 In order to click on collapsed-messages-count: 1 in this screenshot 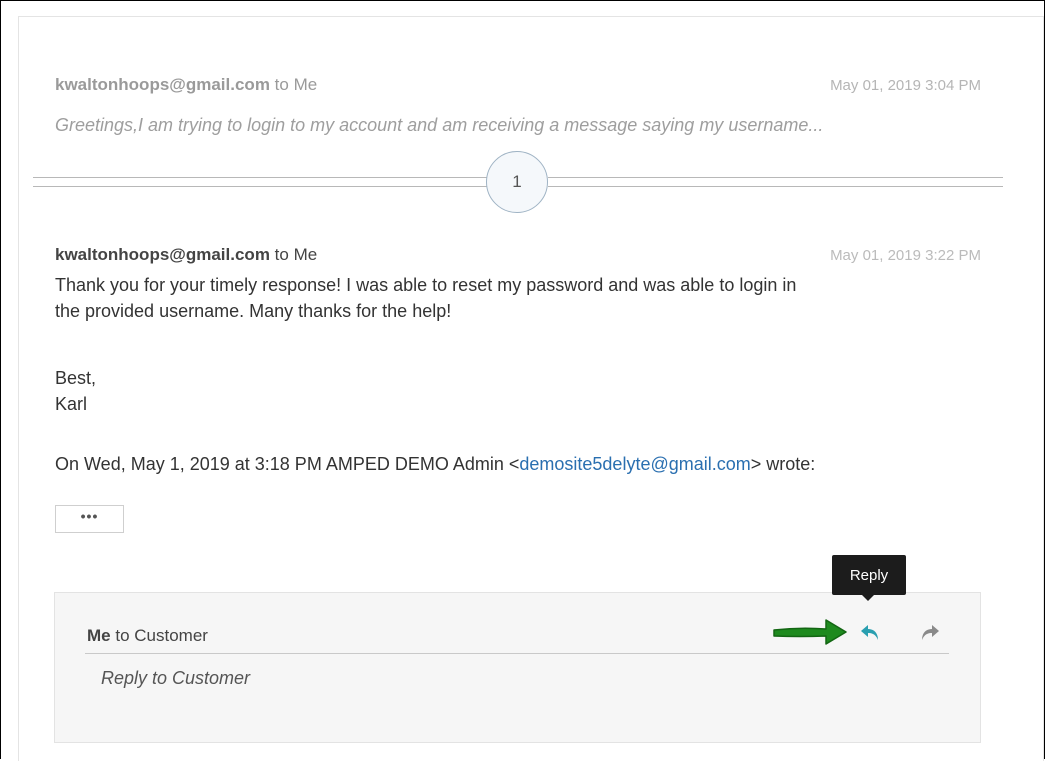, I will do `click(517, 182)`.